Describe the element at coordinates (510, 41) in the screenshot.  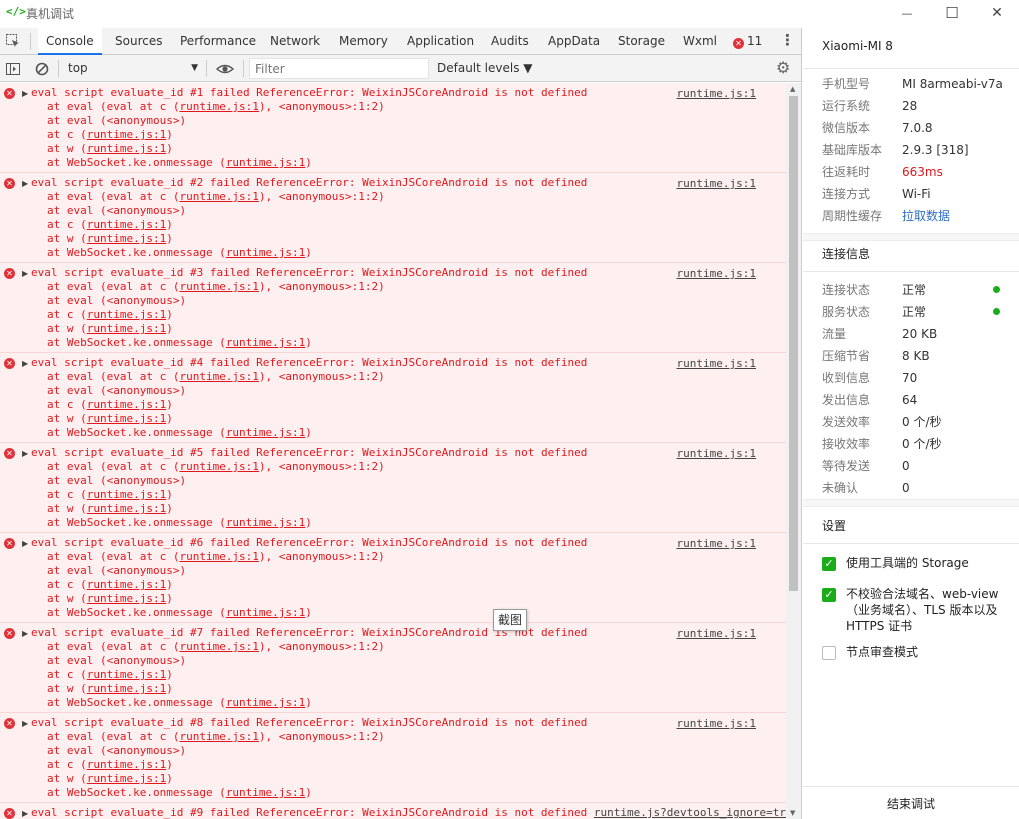
I see `tab-audits: Audits` at that location.